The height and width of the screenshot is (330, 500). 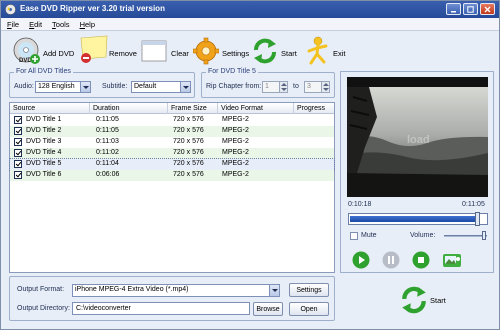 I want to click on audio-select: 128 English, so click(x=63, y=87).